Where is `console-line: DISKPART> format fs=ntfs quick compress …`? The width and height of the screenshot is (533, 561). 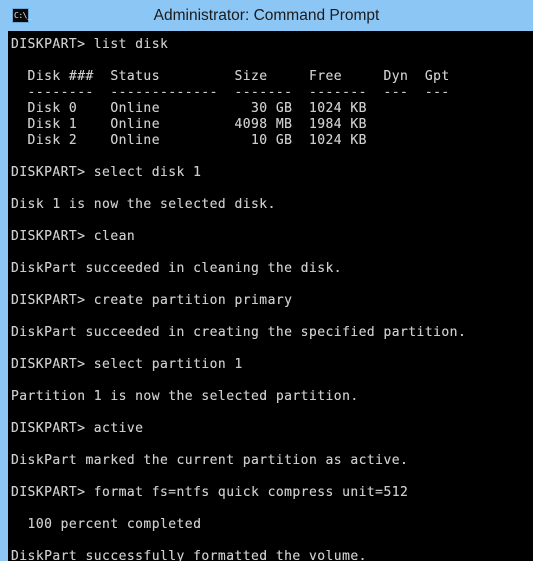 console-line: DISKPART> format fs=ntfs quick compress … is located at coordinates (210, 492).